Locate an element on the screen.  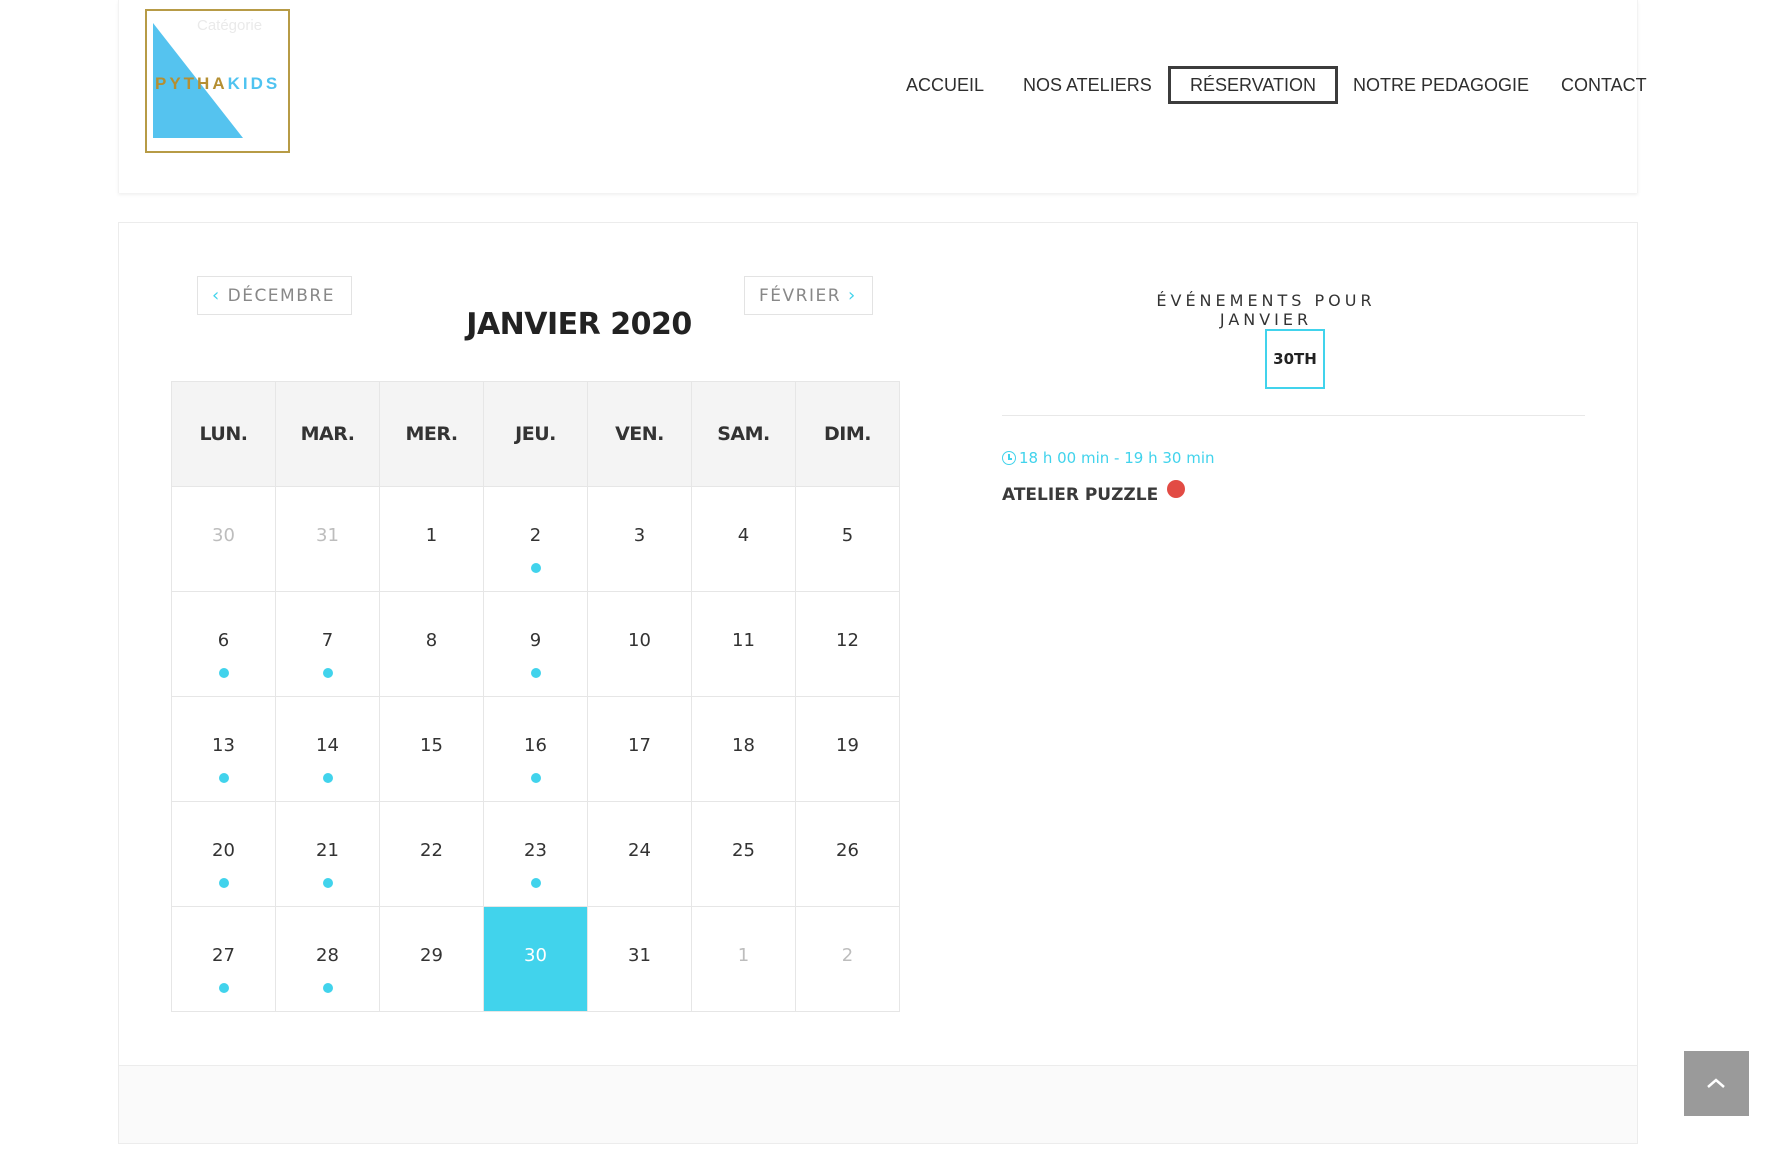
weekday-header-row: LUN. MAR. MER. JEU. VEN. SAM. DIM. is located at coordinates (535, 434).